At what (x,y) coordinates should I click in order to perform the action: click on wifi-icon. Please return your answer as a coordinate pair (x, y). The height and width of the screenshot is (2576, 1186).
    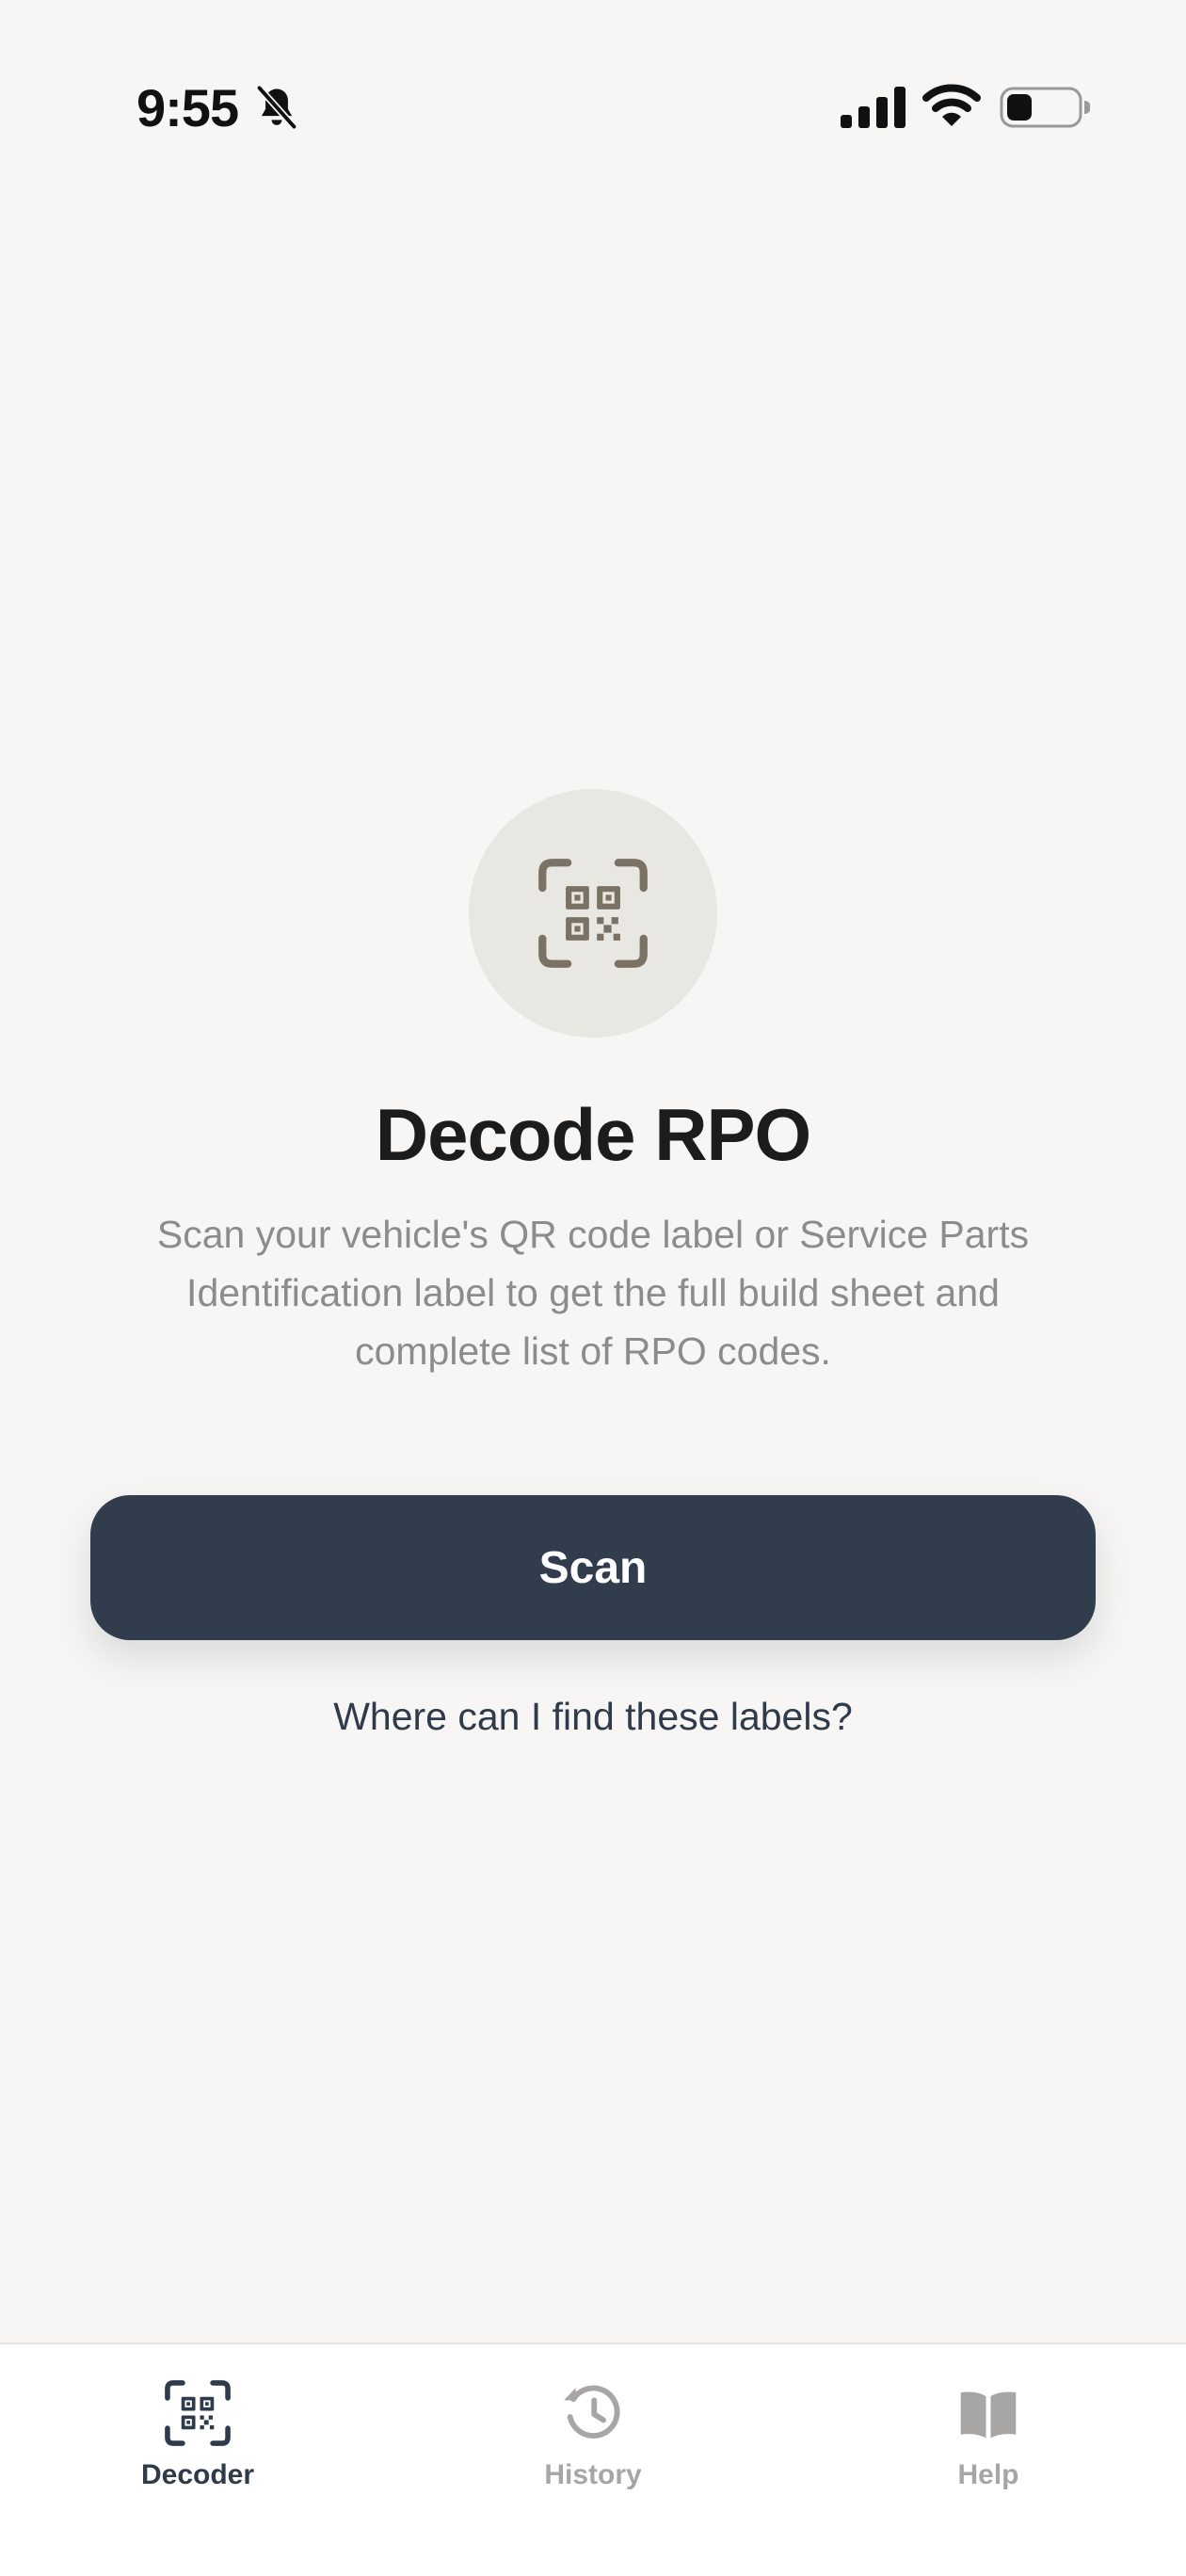
    Looking at the image, I should click on (951, 105).